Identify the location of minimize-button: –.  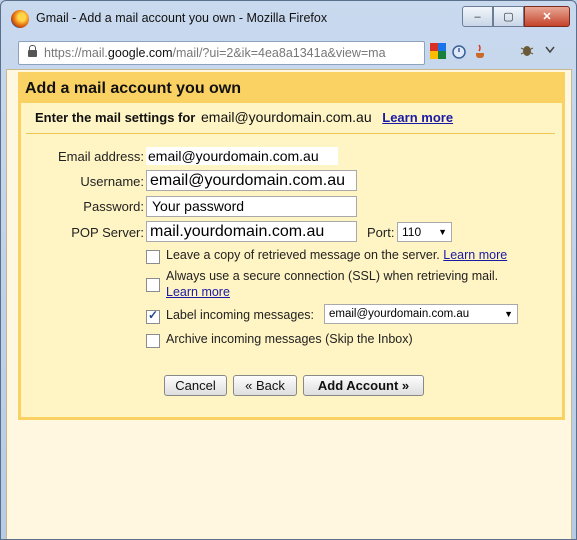
(477, 16).